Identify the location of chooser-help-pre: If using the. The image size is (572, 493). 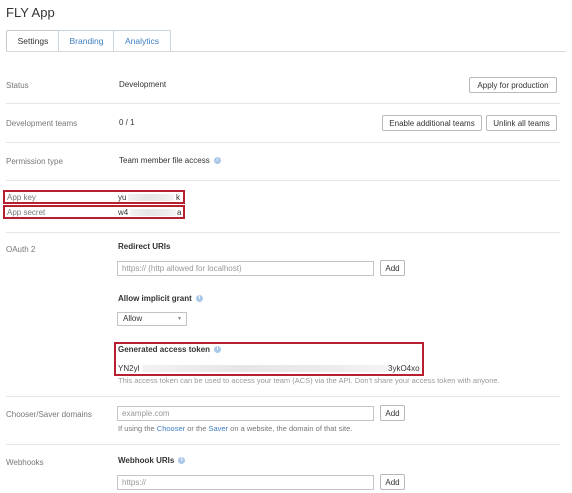
(137, 428).